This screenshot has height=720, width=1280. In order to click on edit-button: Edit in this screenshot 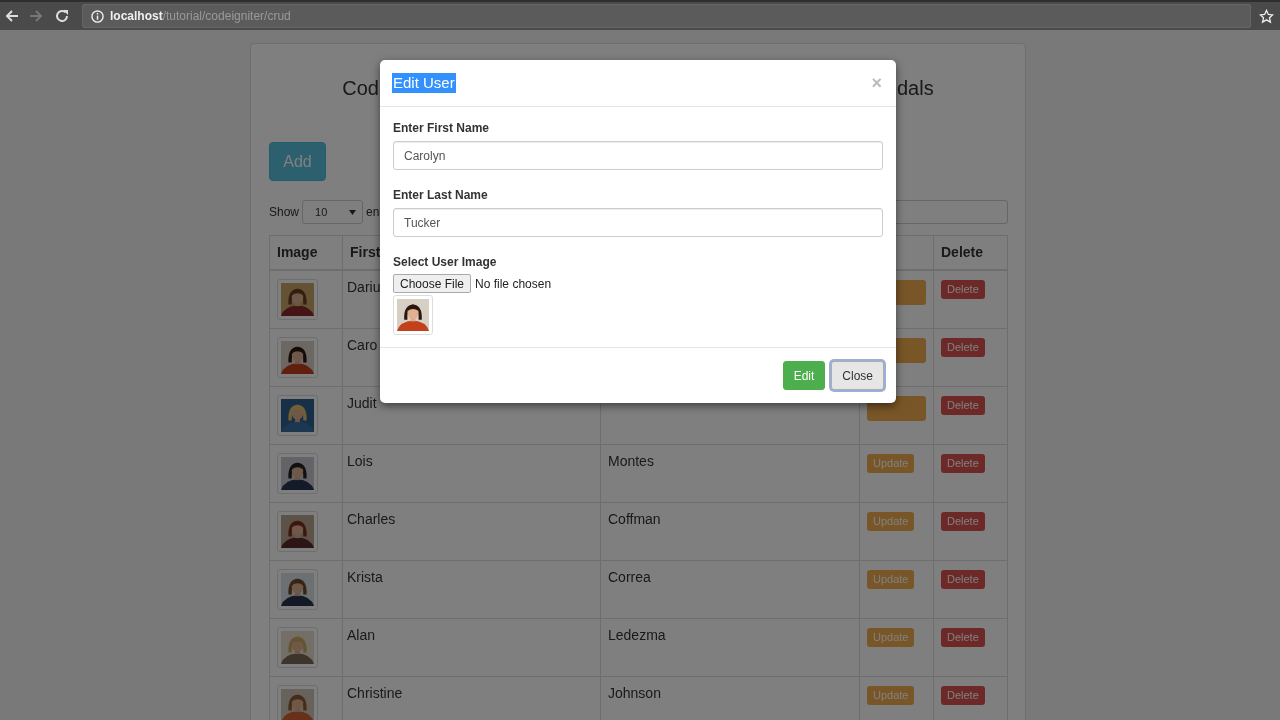, I will do `click(804, 375)`.